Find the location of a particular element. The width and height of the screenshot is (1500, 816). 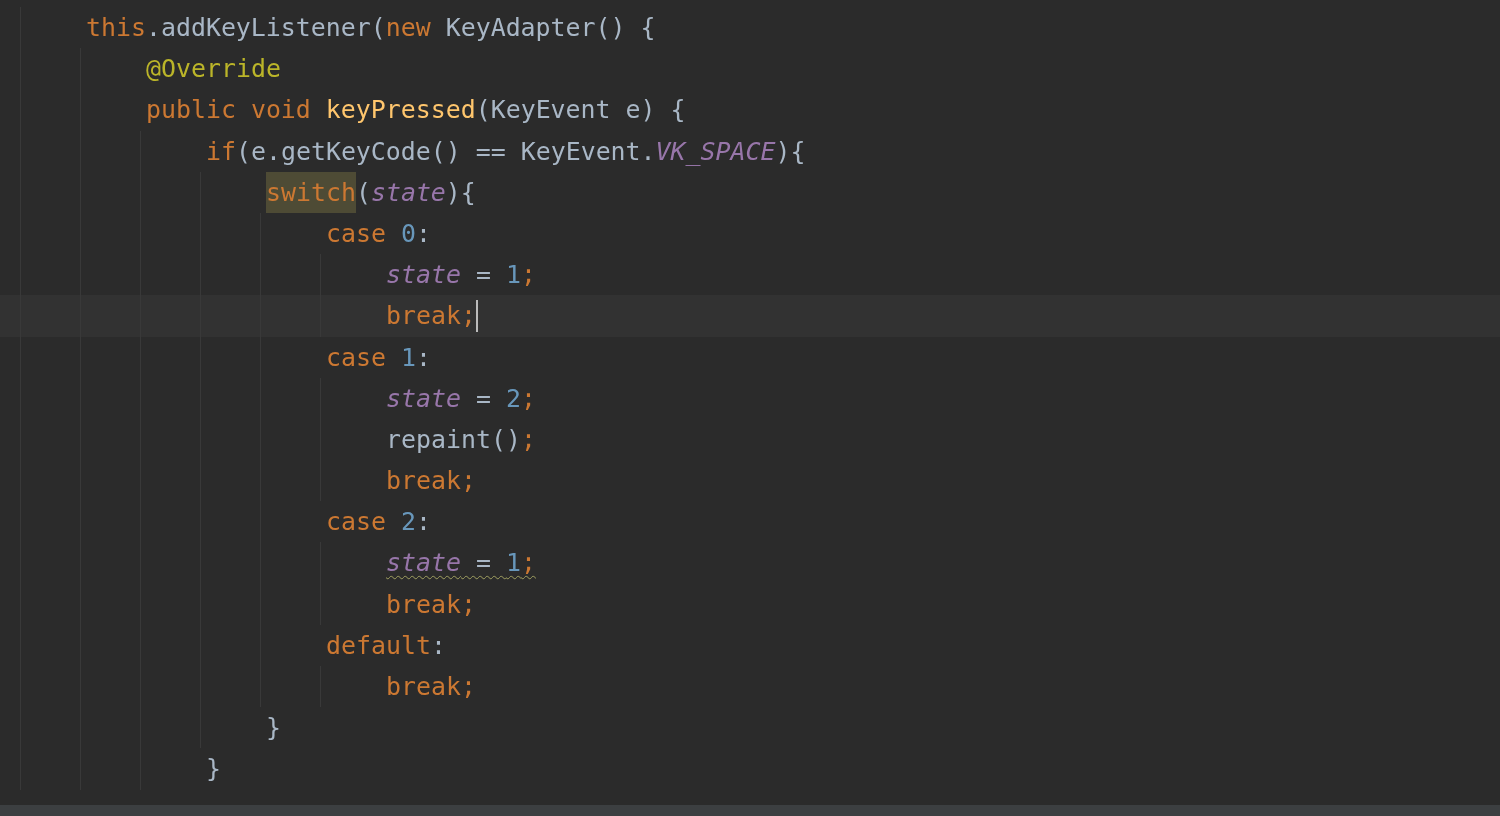

code-line: switch(state){ is located at coordinates (371, 192).